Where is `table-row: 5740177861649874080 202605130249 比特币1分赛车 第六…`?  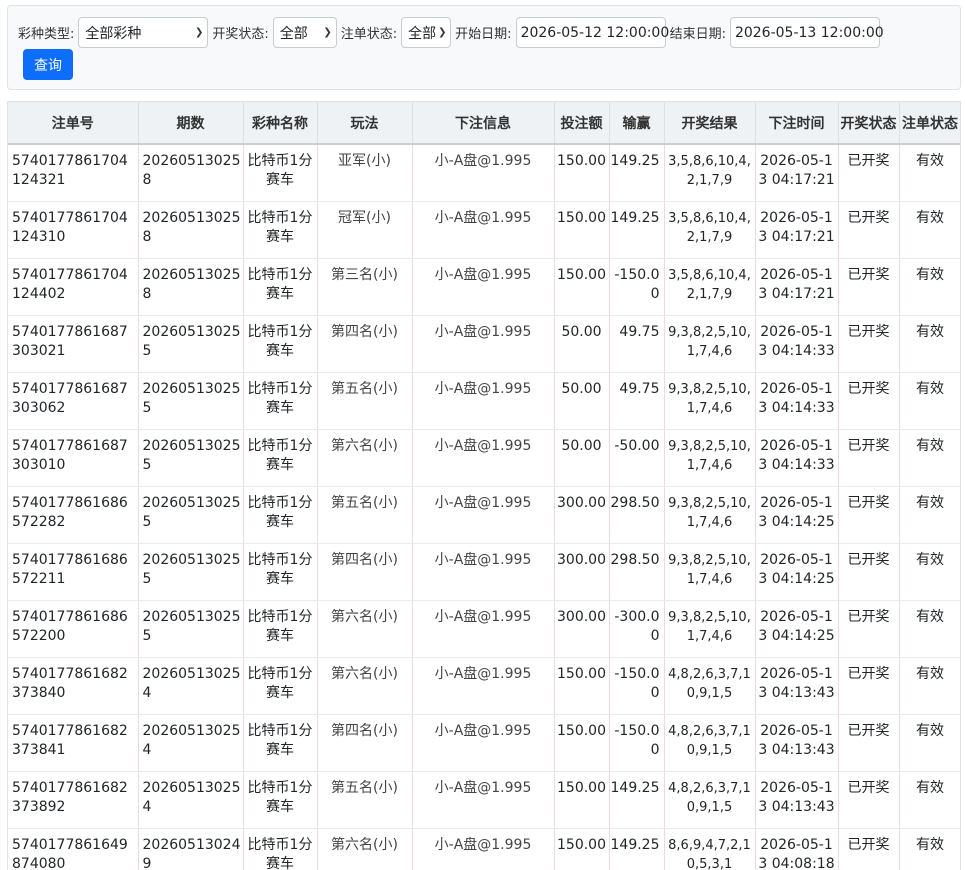 table-row: 5740177861649874080 202605130249 比特币1分赛车 第六… is located at coordinates (484, 849).